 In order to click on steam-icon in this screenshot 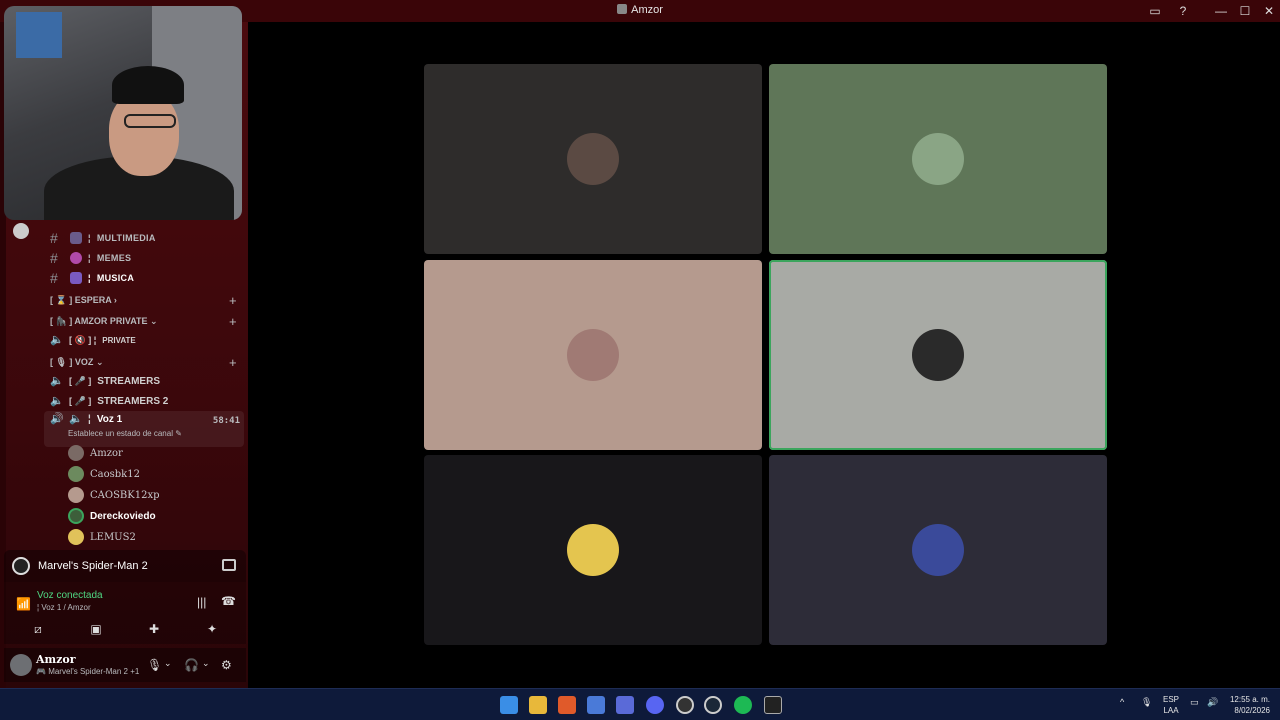, I will do `click(713, 705)`.